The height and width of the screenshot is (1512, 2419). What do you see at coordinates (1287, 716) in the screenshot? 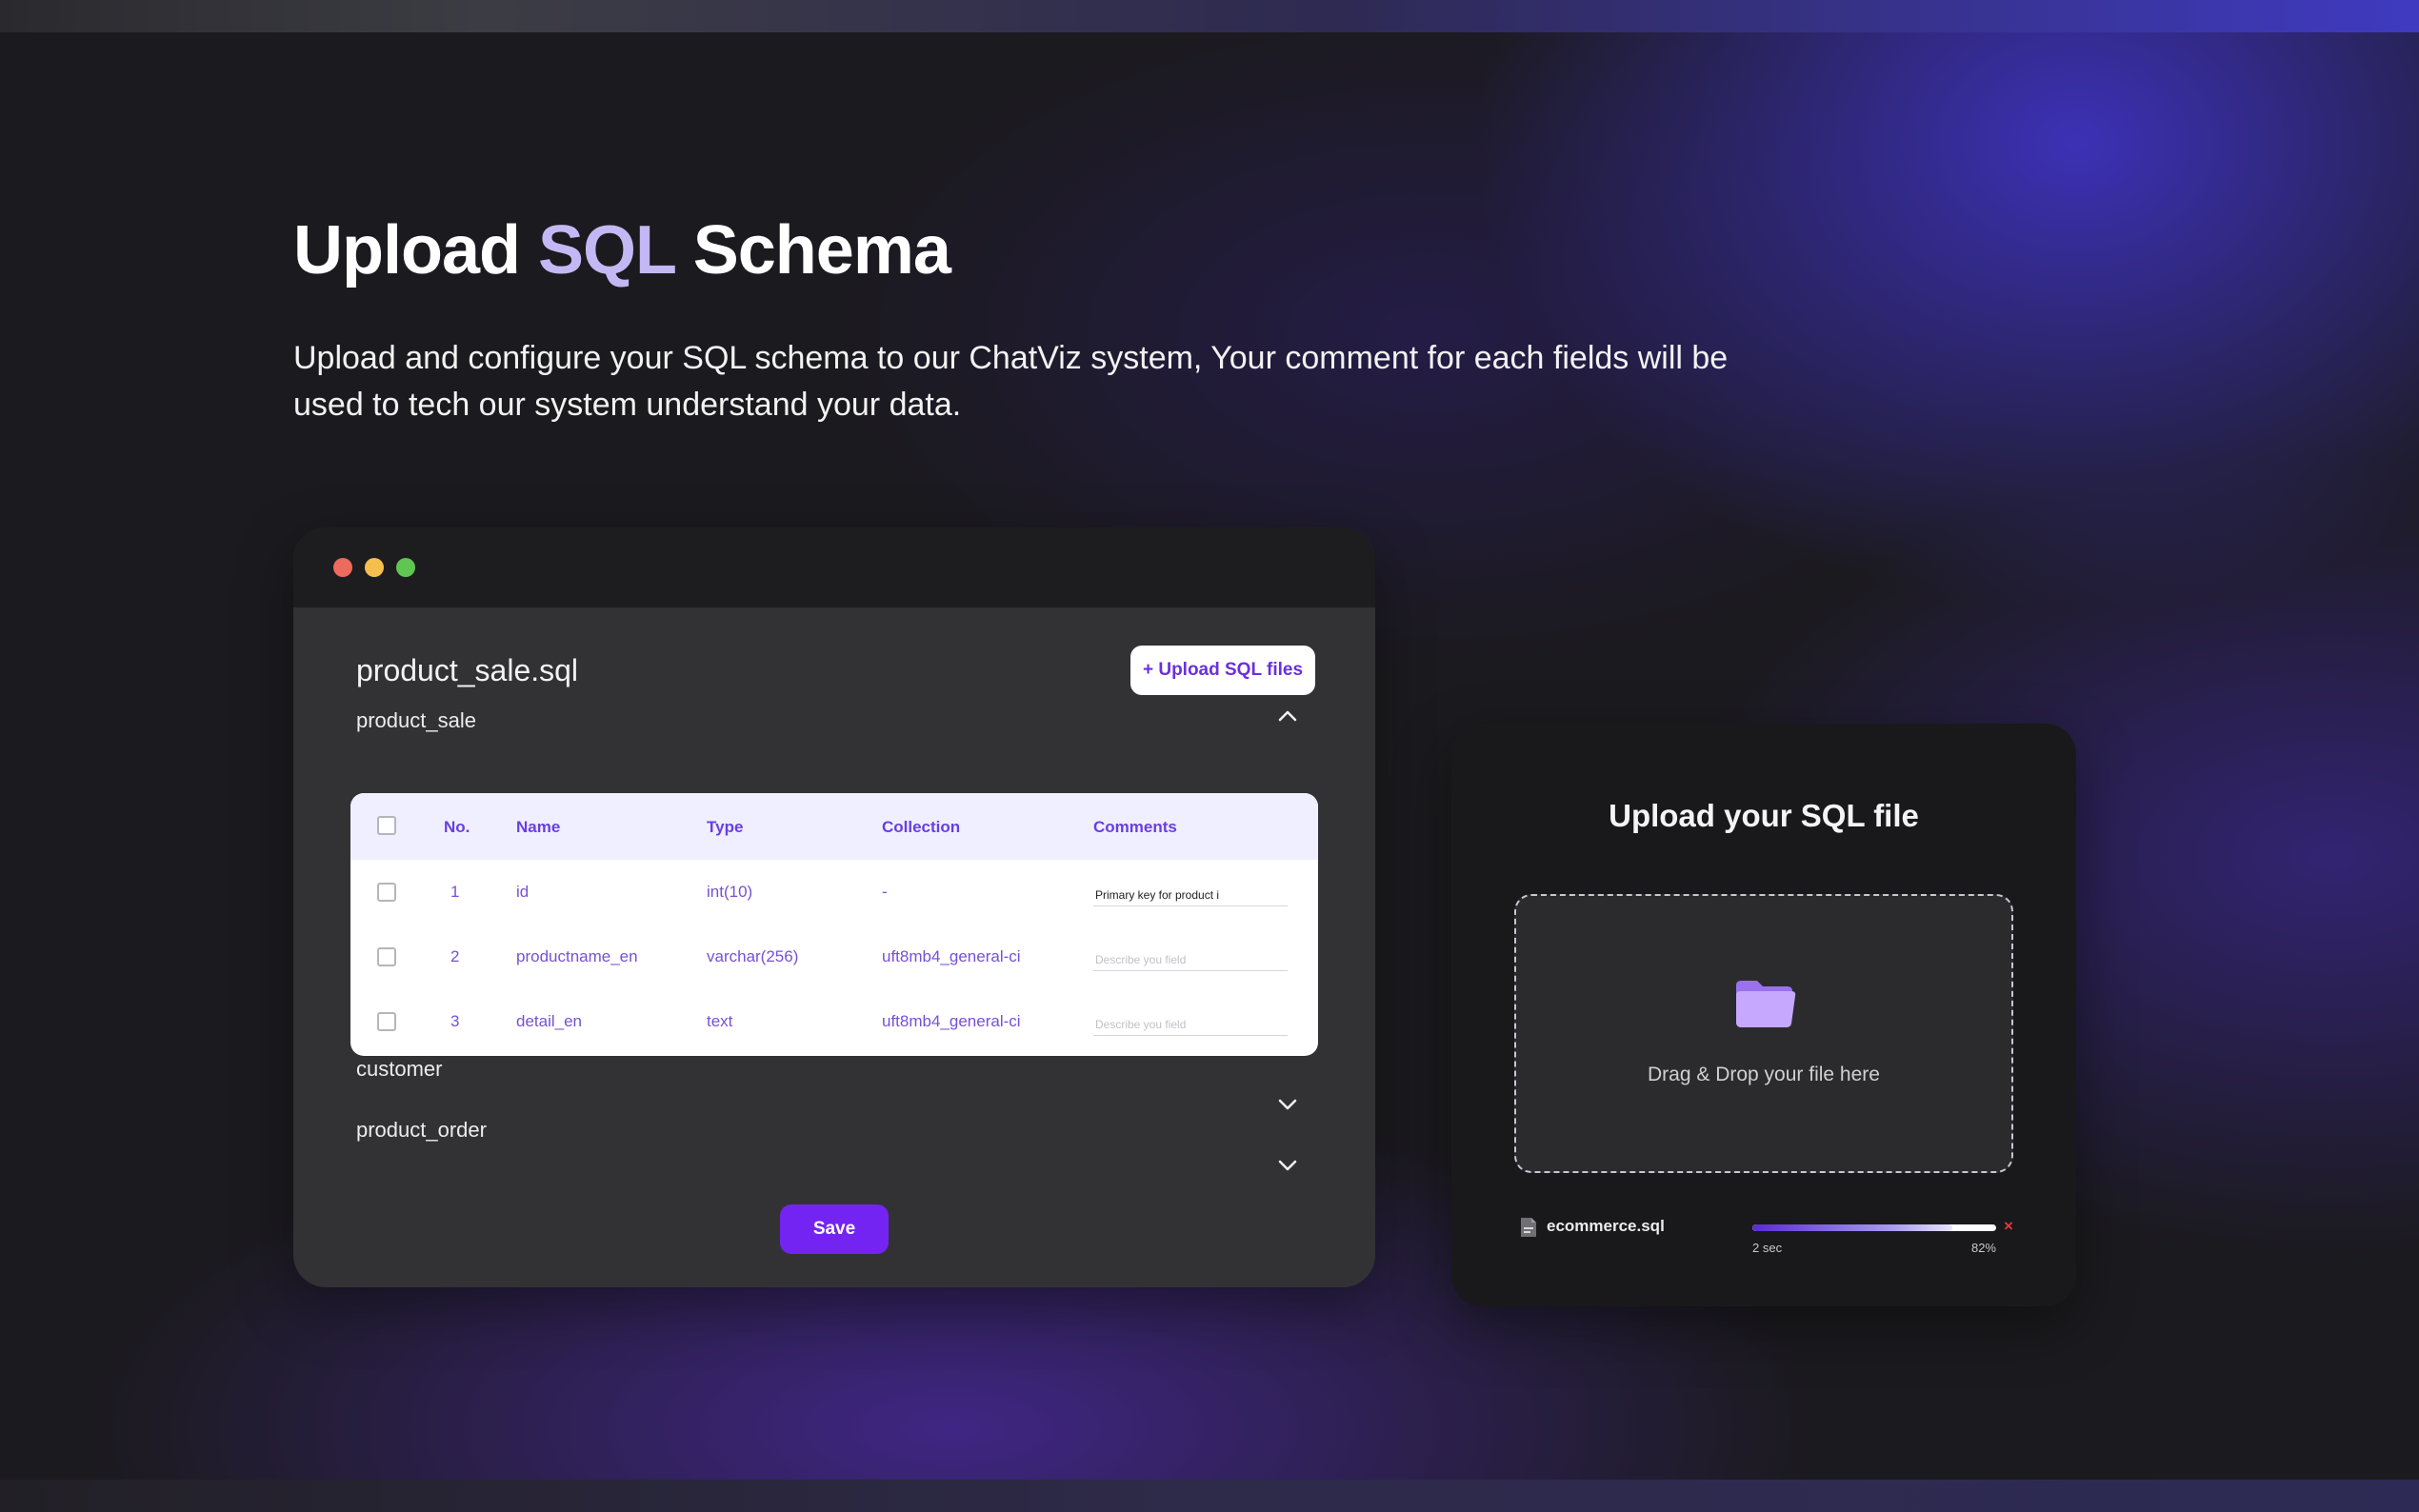
I see `chevron-up-icon` at bounding box center [1287, 716].